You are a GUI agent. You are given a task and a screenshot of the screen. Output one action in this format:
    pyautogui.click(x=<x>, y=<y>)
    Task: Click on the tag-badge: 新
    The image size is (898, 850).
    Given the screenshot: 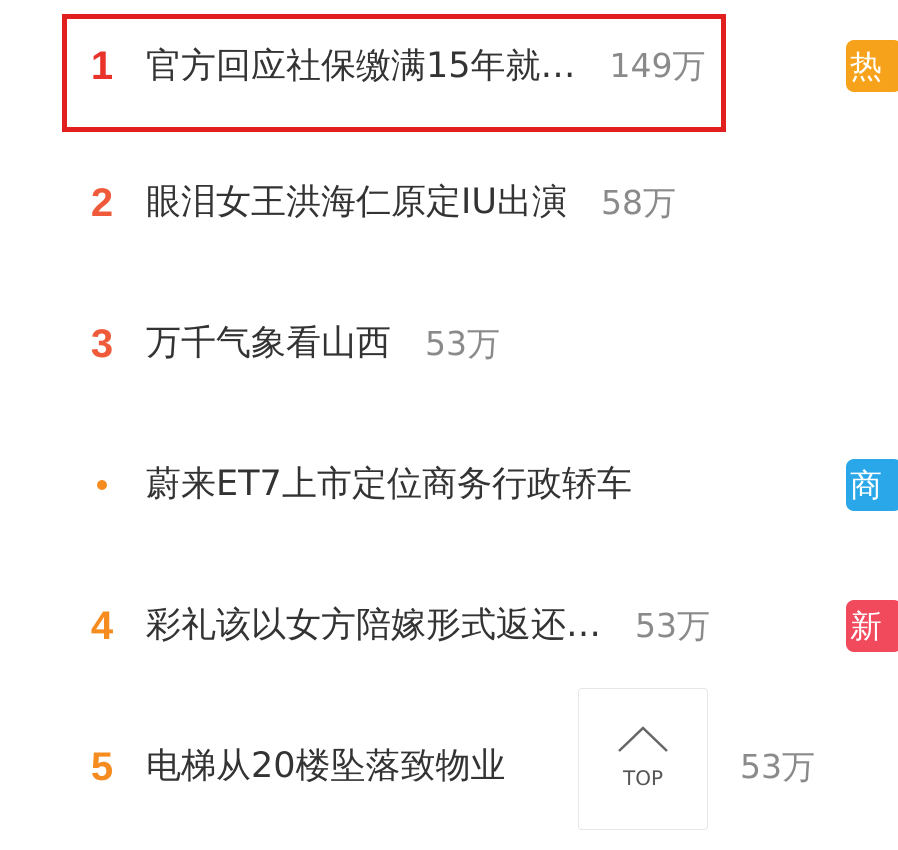 What is the action you would take?
    pyautogui.click(x=872, y=626)
    